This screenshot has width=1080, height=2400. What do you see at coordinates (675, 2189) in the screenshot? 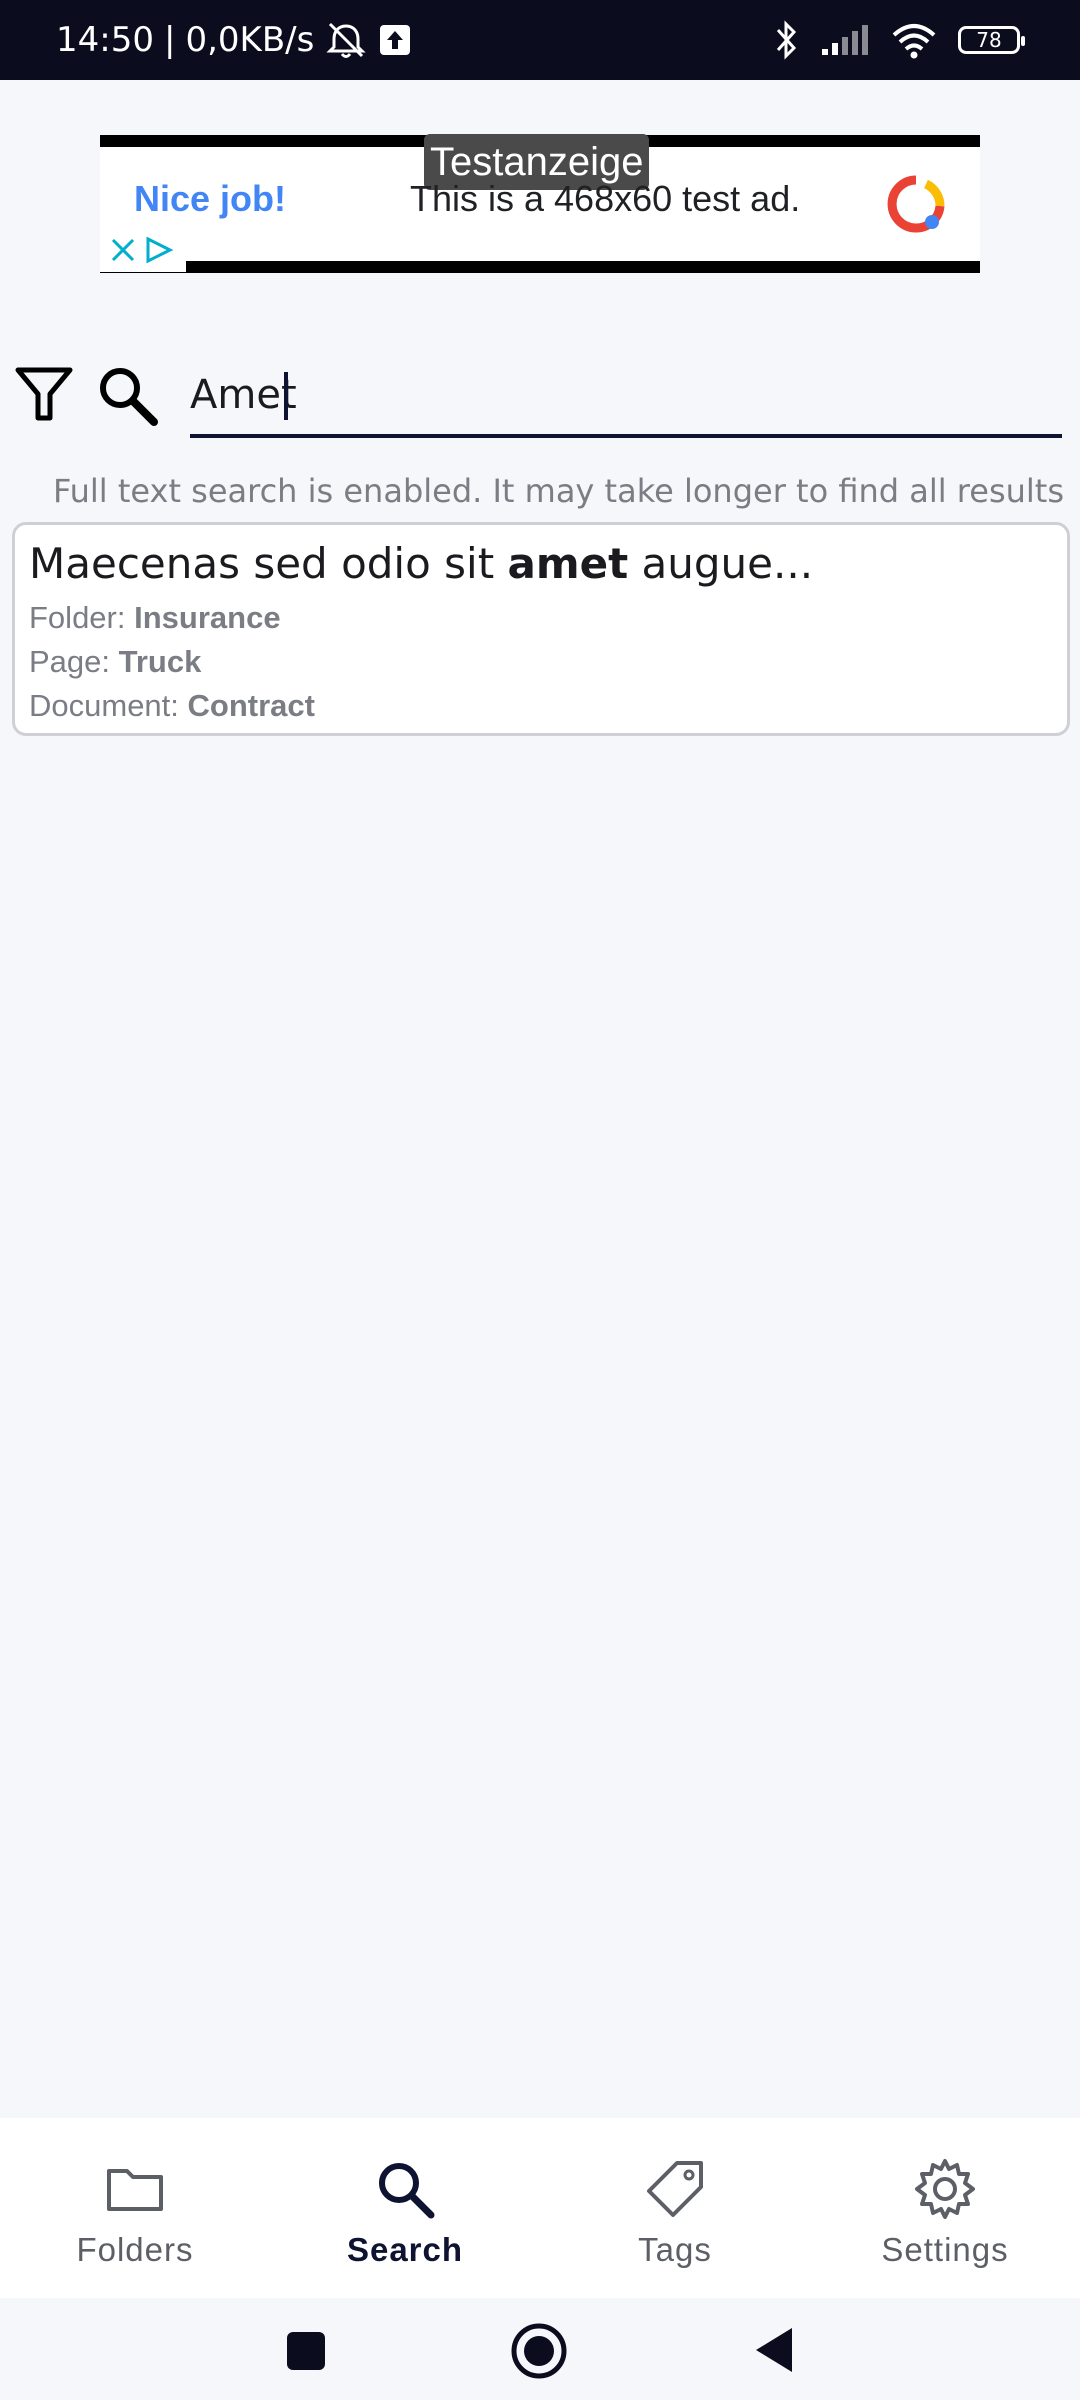
I see `tag-icon` at bounding box center [675, 2189].